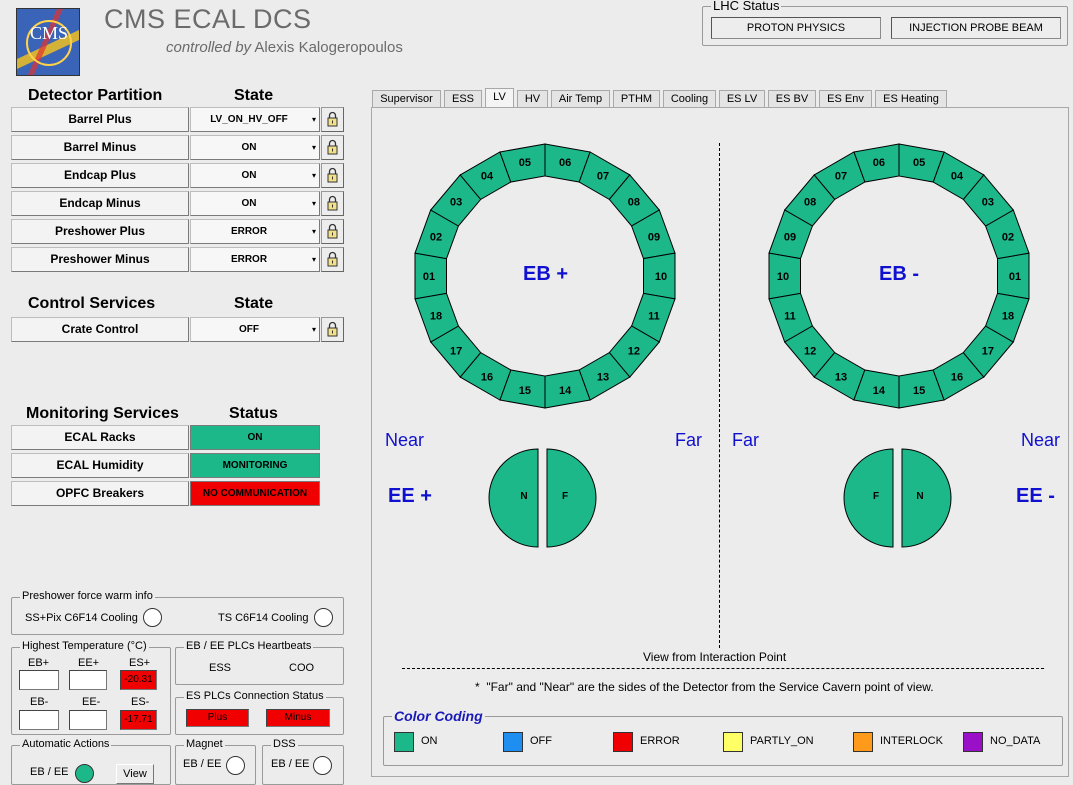 The width and height of the screenshot is (1073, 785). What do you see at coordinates (406, 99) in the screenshot?
I see `tab-supervisor: Supervisor` at bounding box center [406, 99].